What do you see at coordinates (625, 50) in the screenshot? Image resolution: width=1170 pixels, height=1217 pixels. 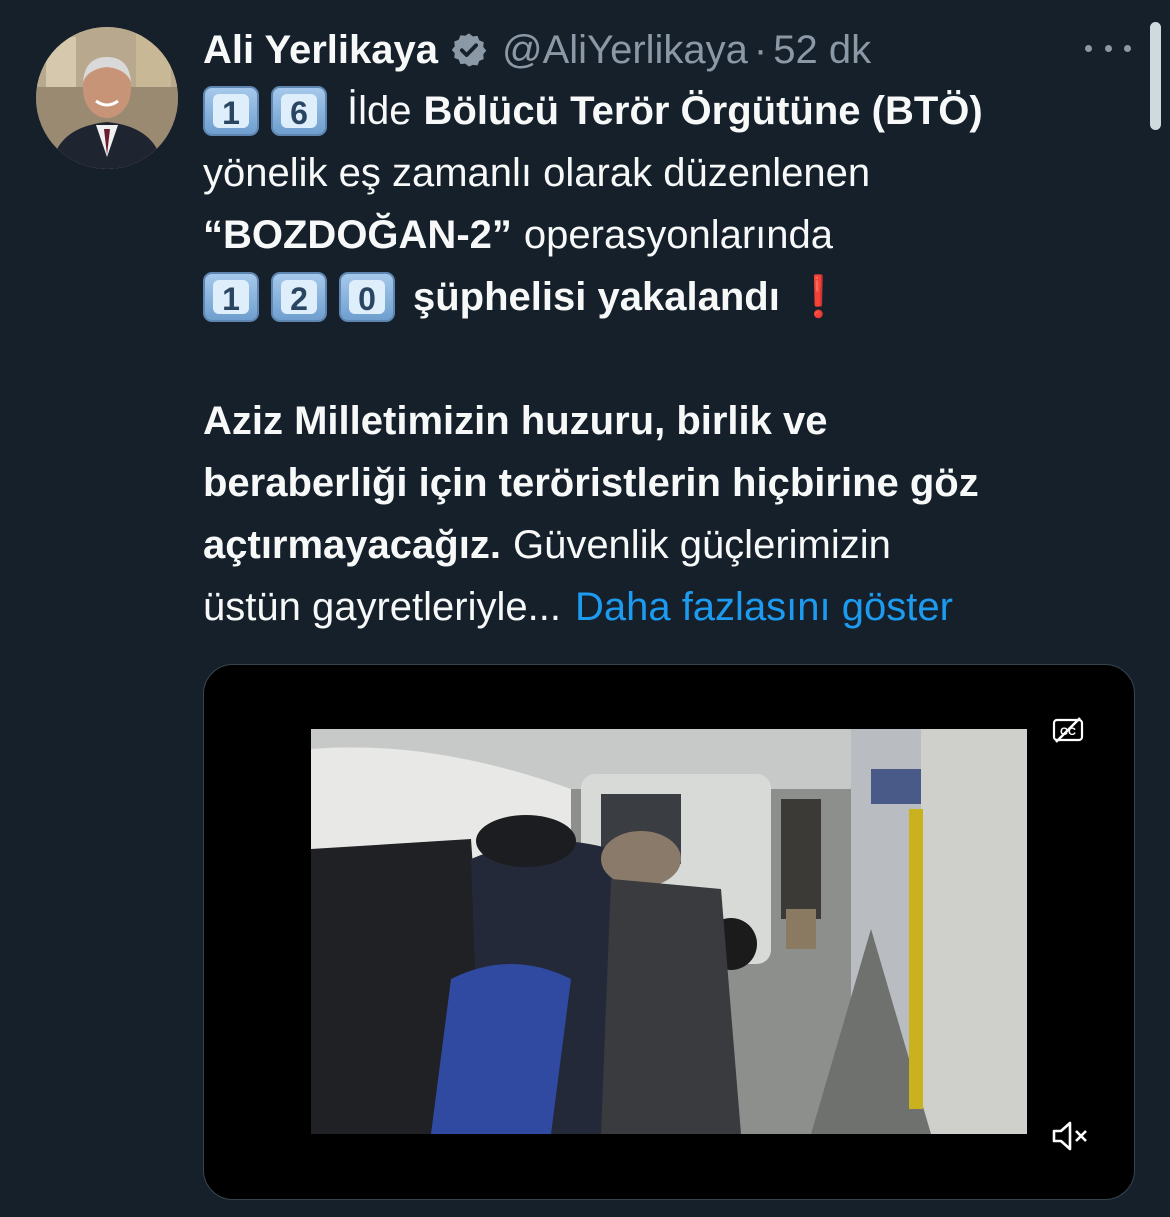 I see `author-handle: @AliYerlikaya` at bounding box center [625, 50].